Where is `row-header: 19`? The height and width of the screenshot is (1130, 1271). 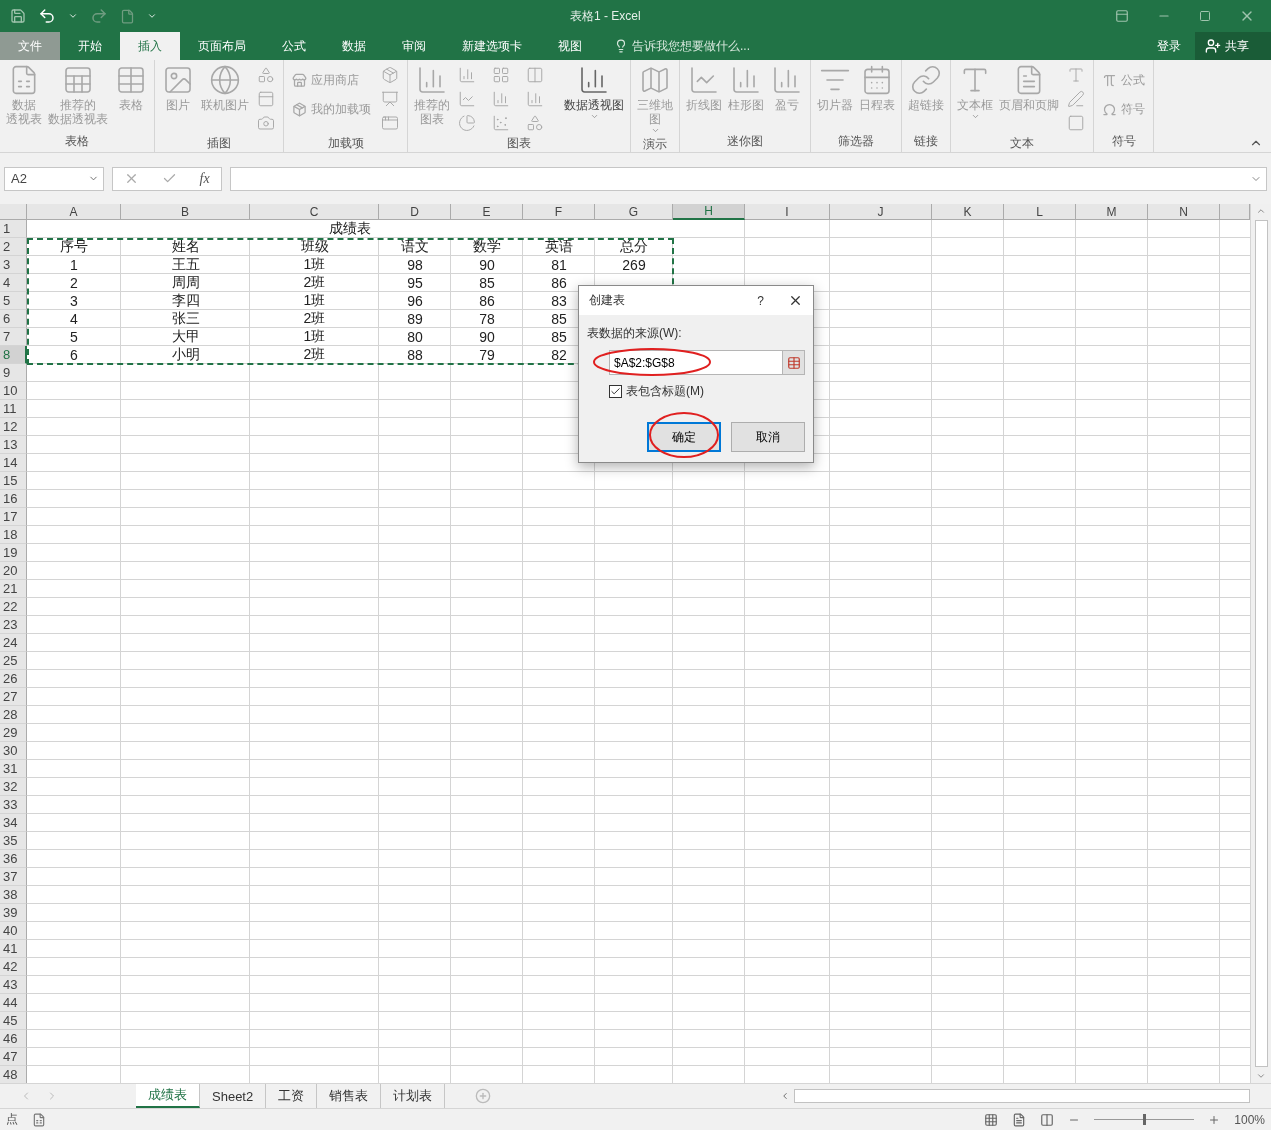
row-header: 19 is located at coordinates (13, 553).